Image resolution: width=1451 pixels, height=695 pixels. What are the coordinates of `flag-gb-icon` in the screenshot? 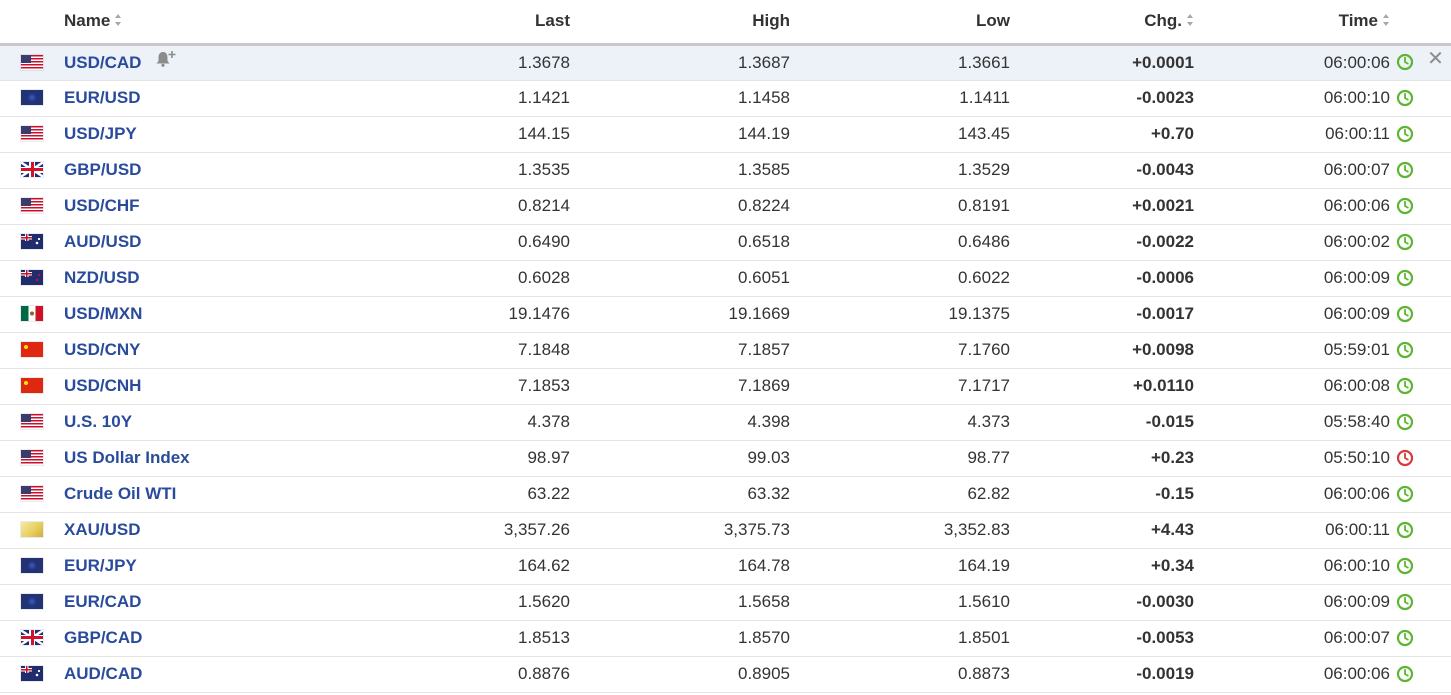 It's located at (32, 170).